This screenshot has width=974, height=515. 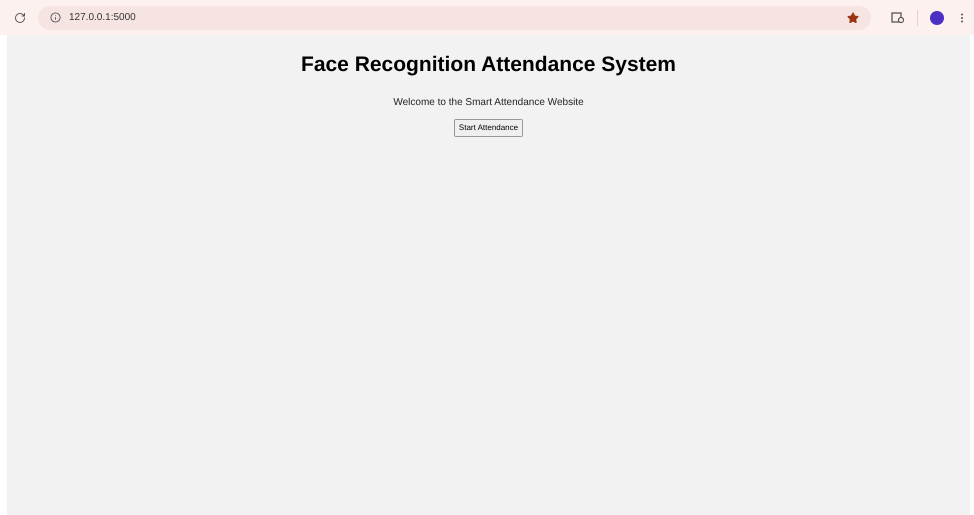 What do you see at coordinates (488, 103) in the screenshot?
I see `welcome-text: Welcome to the Smart Attendance Website` at bounding box center [488, 103].